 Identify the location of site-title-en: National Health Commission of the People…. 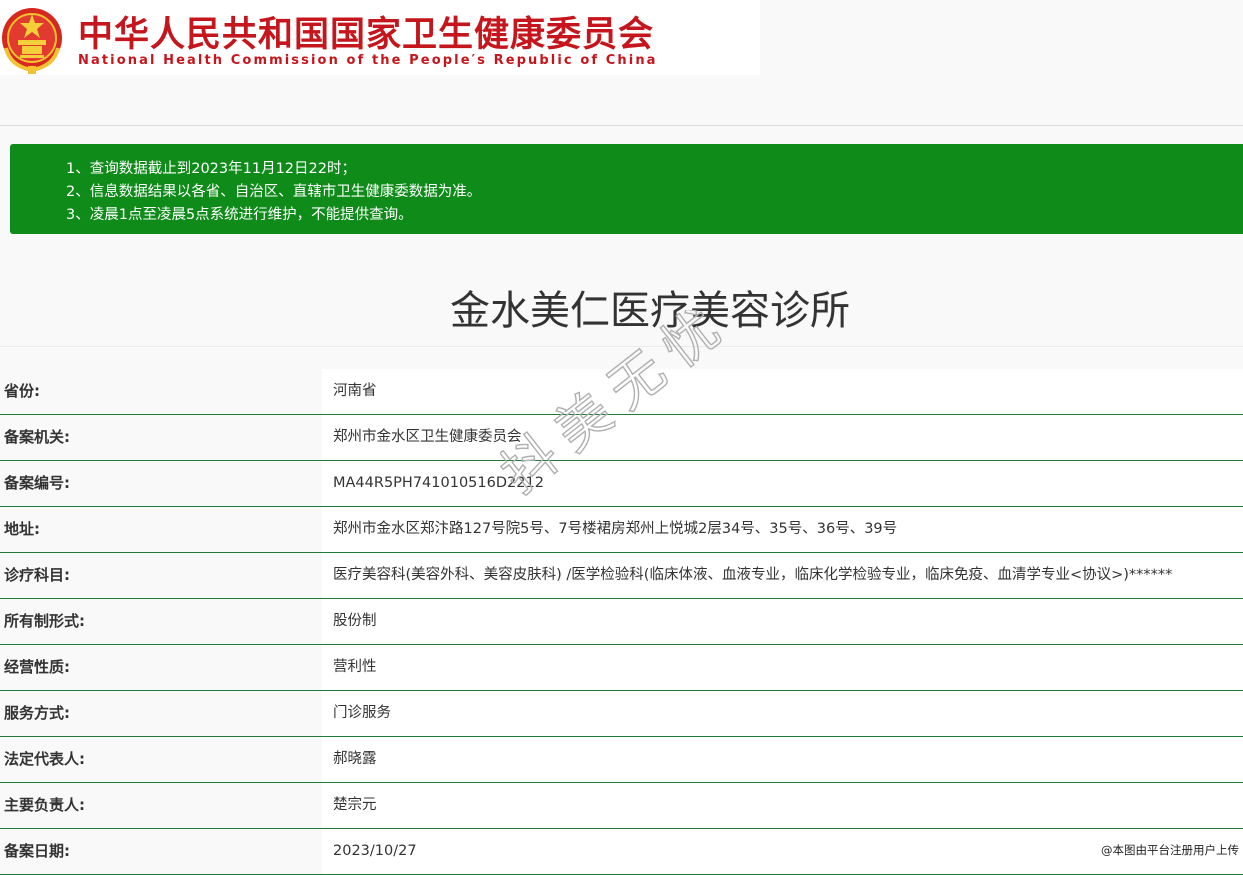
(368, 60).